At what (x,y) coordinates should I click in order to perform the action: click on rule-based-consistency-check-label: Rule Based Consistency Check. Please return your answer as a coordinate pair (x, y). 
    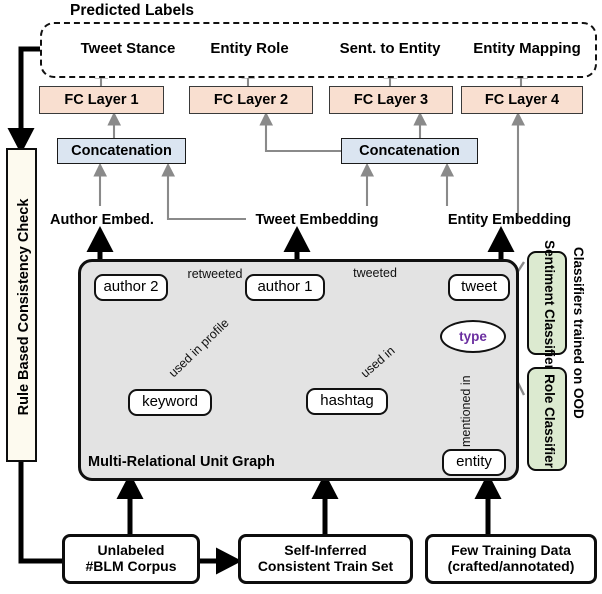
    Looking at the image, I should click on (23, 307).